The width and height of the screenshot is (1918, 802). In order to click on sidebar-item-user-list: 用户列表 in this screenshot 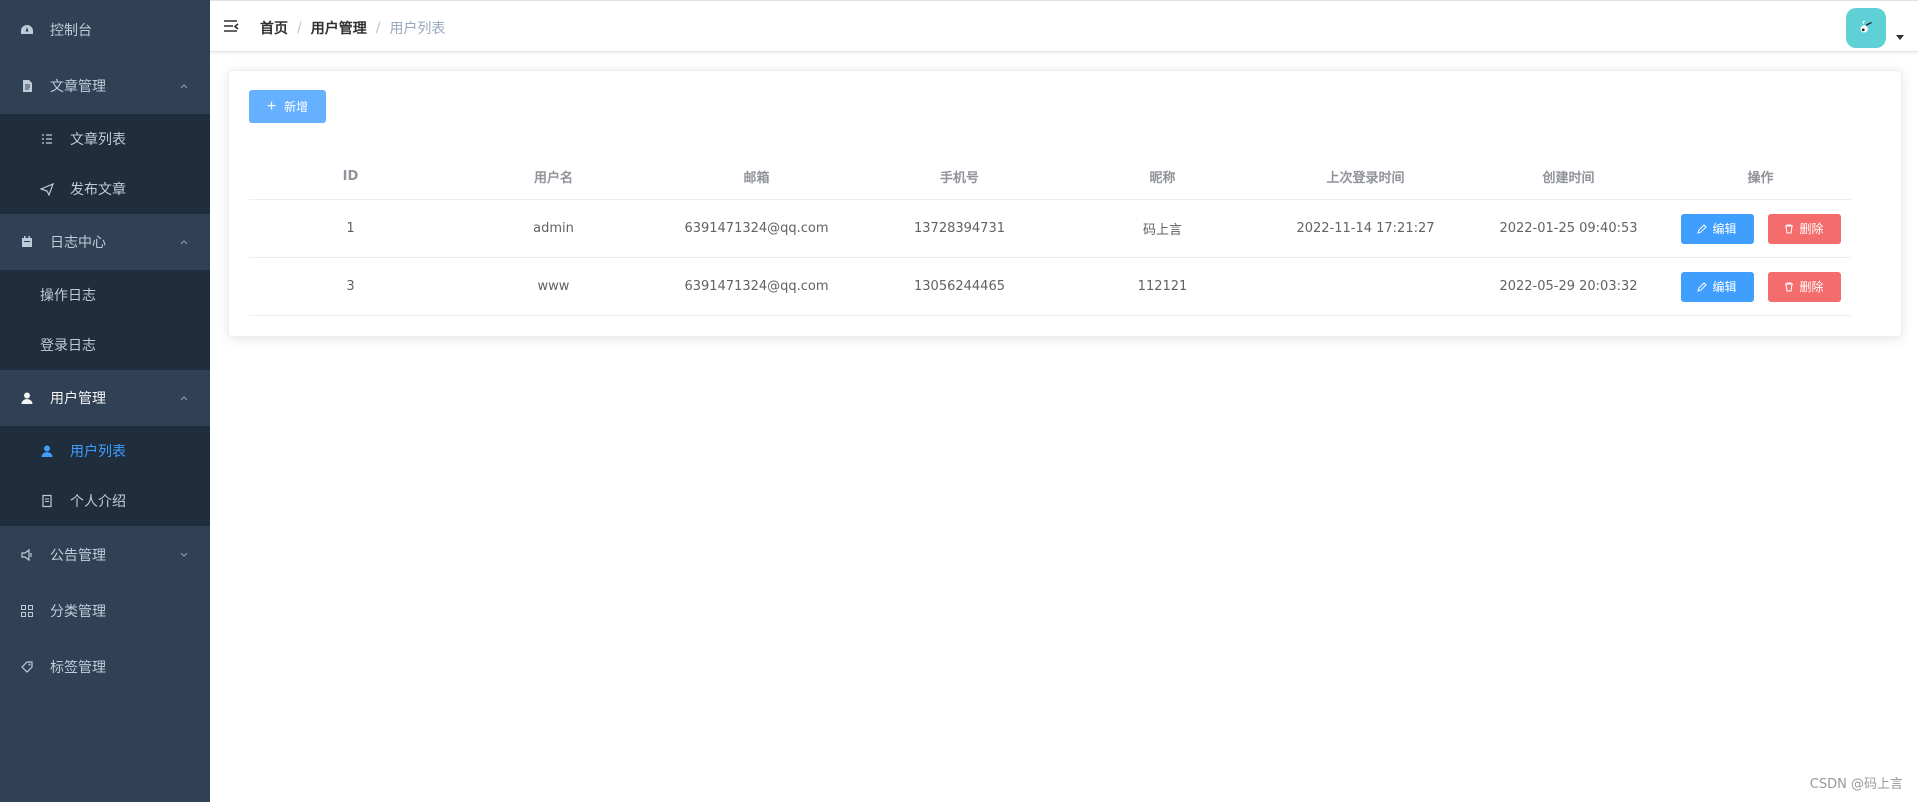, I will do `click(105, 451)`.